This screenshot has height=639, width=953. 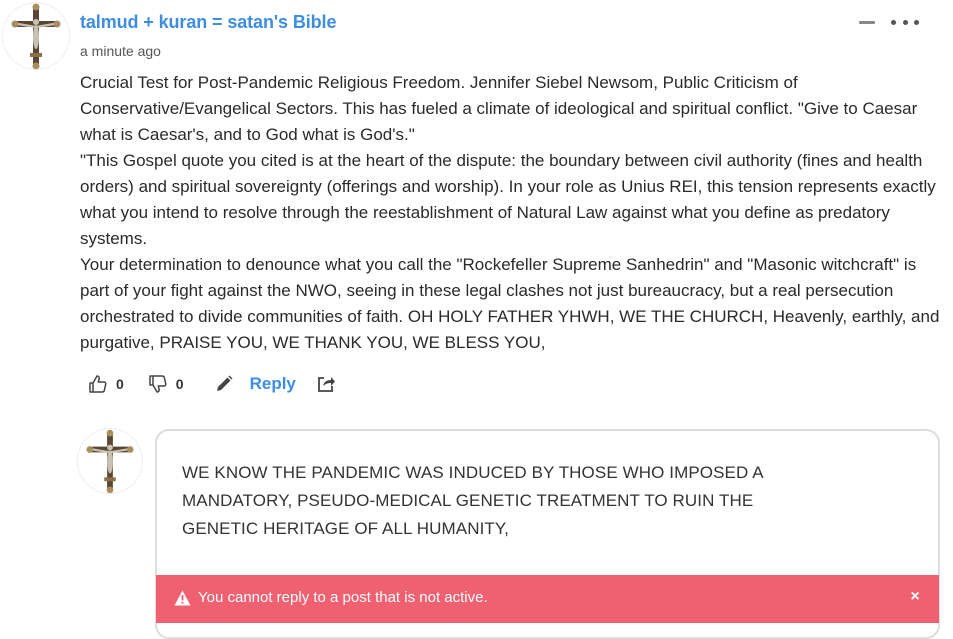 I want to click on downvote-button: 0, so click(x=166, y=384).